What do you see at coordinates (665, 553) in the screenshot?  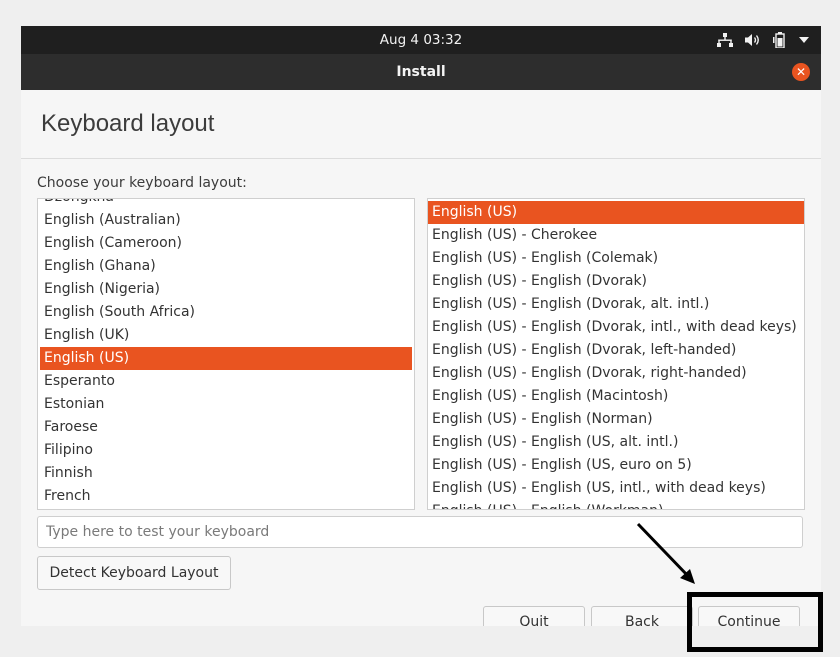 I see `annotation-arrow-icon` at bounding box center [665, 553].